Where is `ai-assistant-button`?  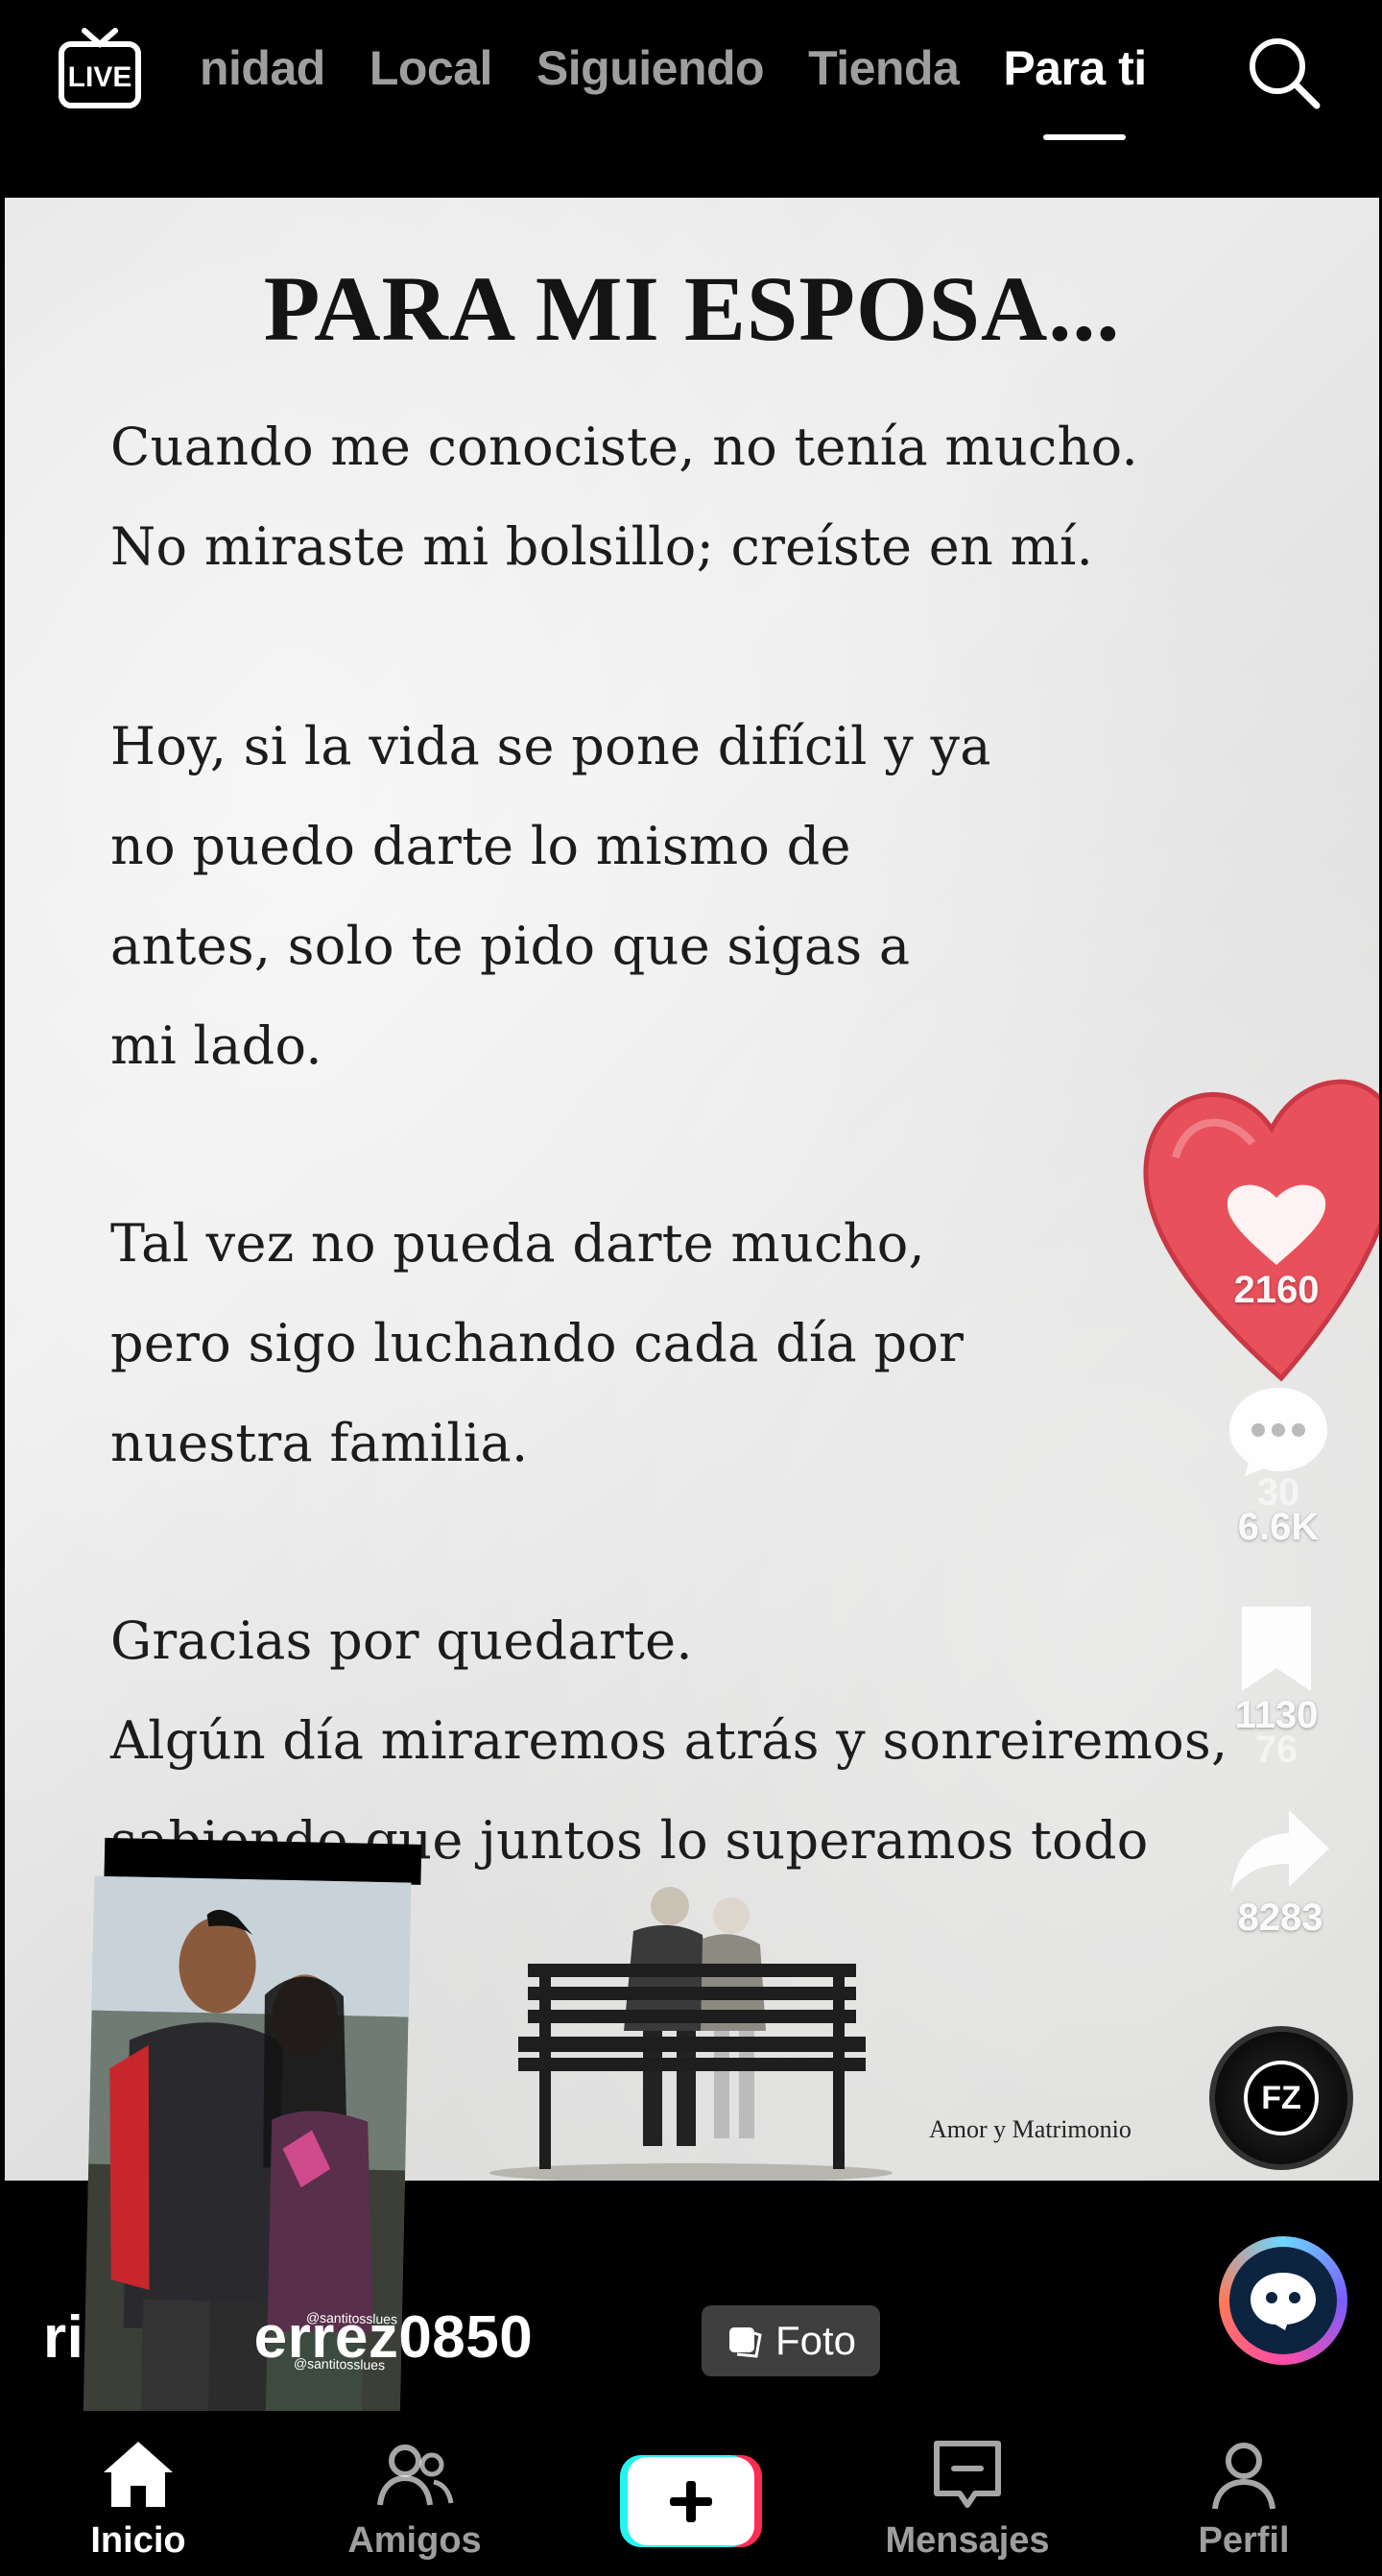
ai-assistant-button is located at coordinates (1283, 2300).